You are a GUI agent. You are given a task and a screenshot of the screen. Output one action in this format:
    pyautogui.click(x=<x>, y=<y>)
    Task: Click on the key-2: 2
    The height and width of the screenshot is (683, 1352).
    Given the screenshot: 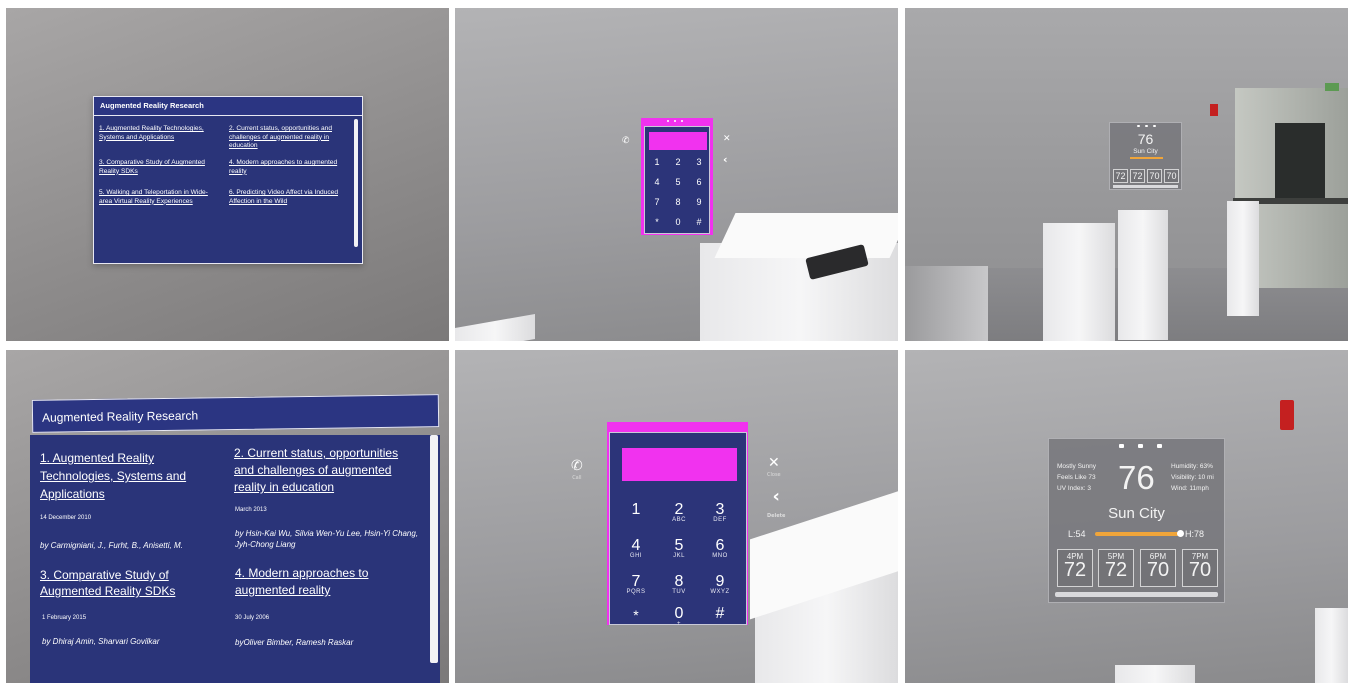 What is the action you would take?
    pyautogui.click(x=678, y=162)
    